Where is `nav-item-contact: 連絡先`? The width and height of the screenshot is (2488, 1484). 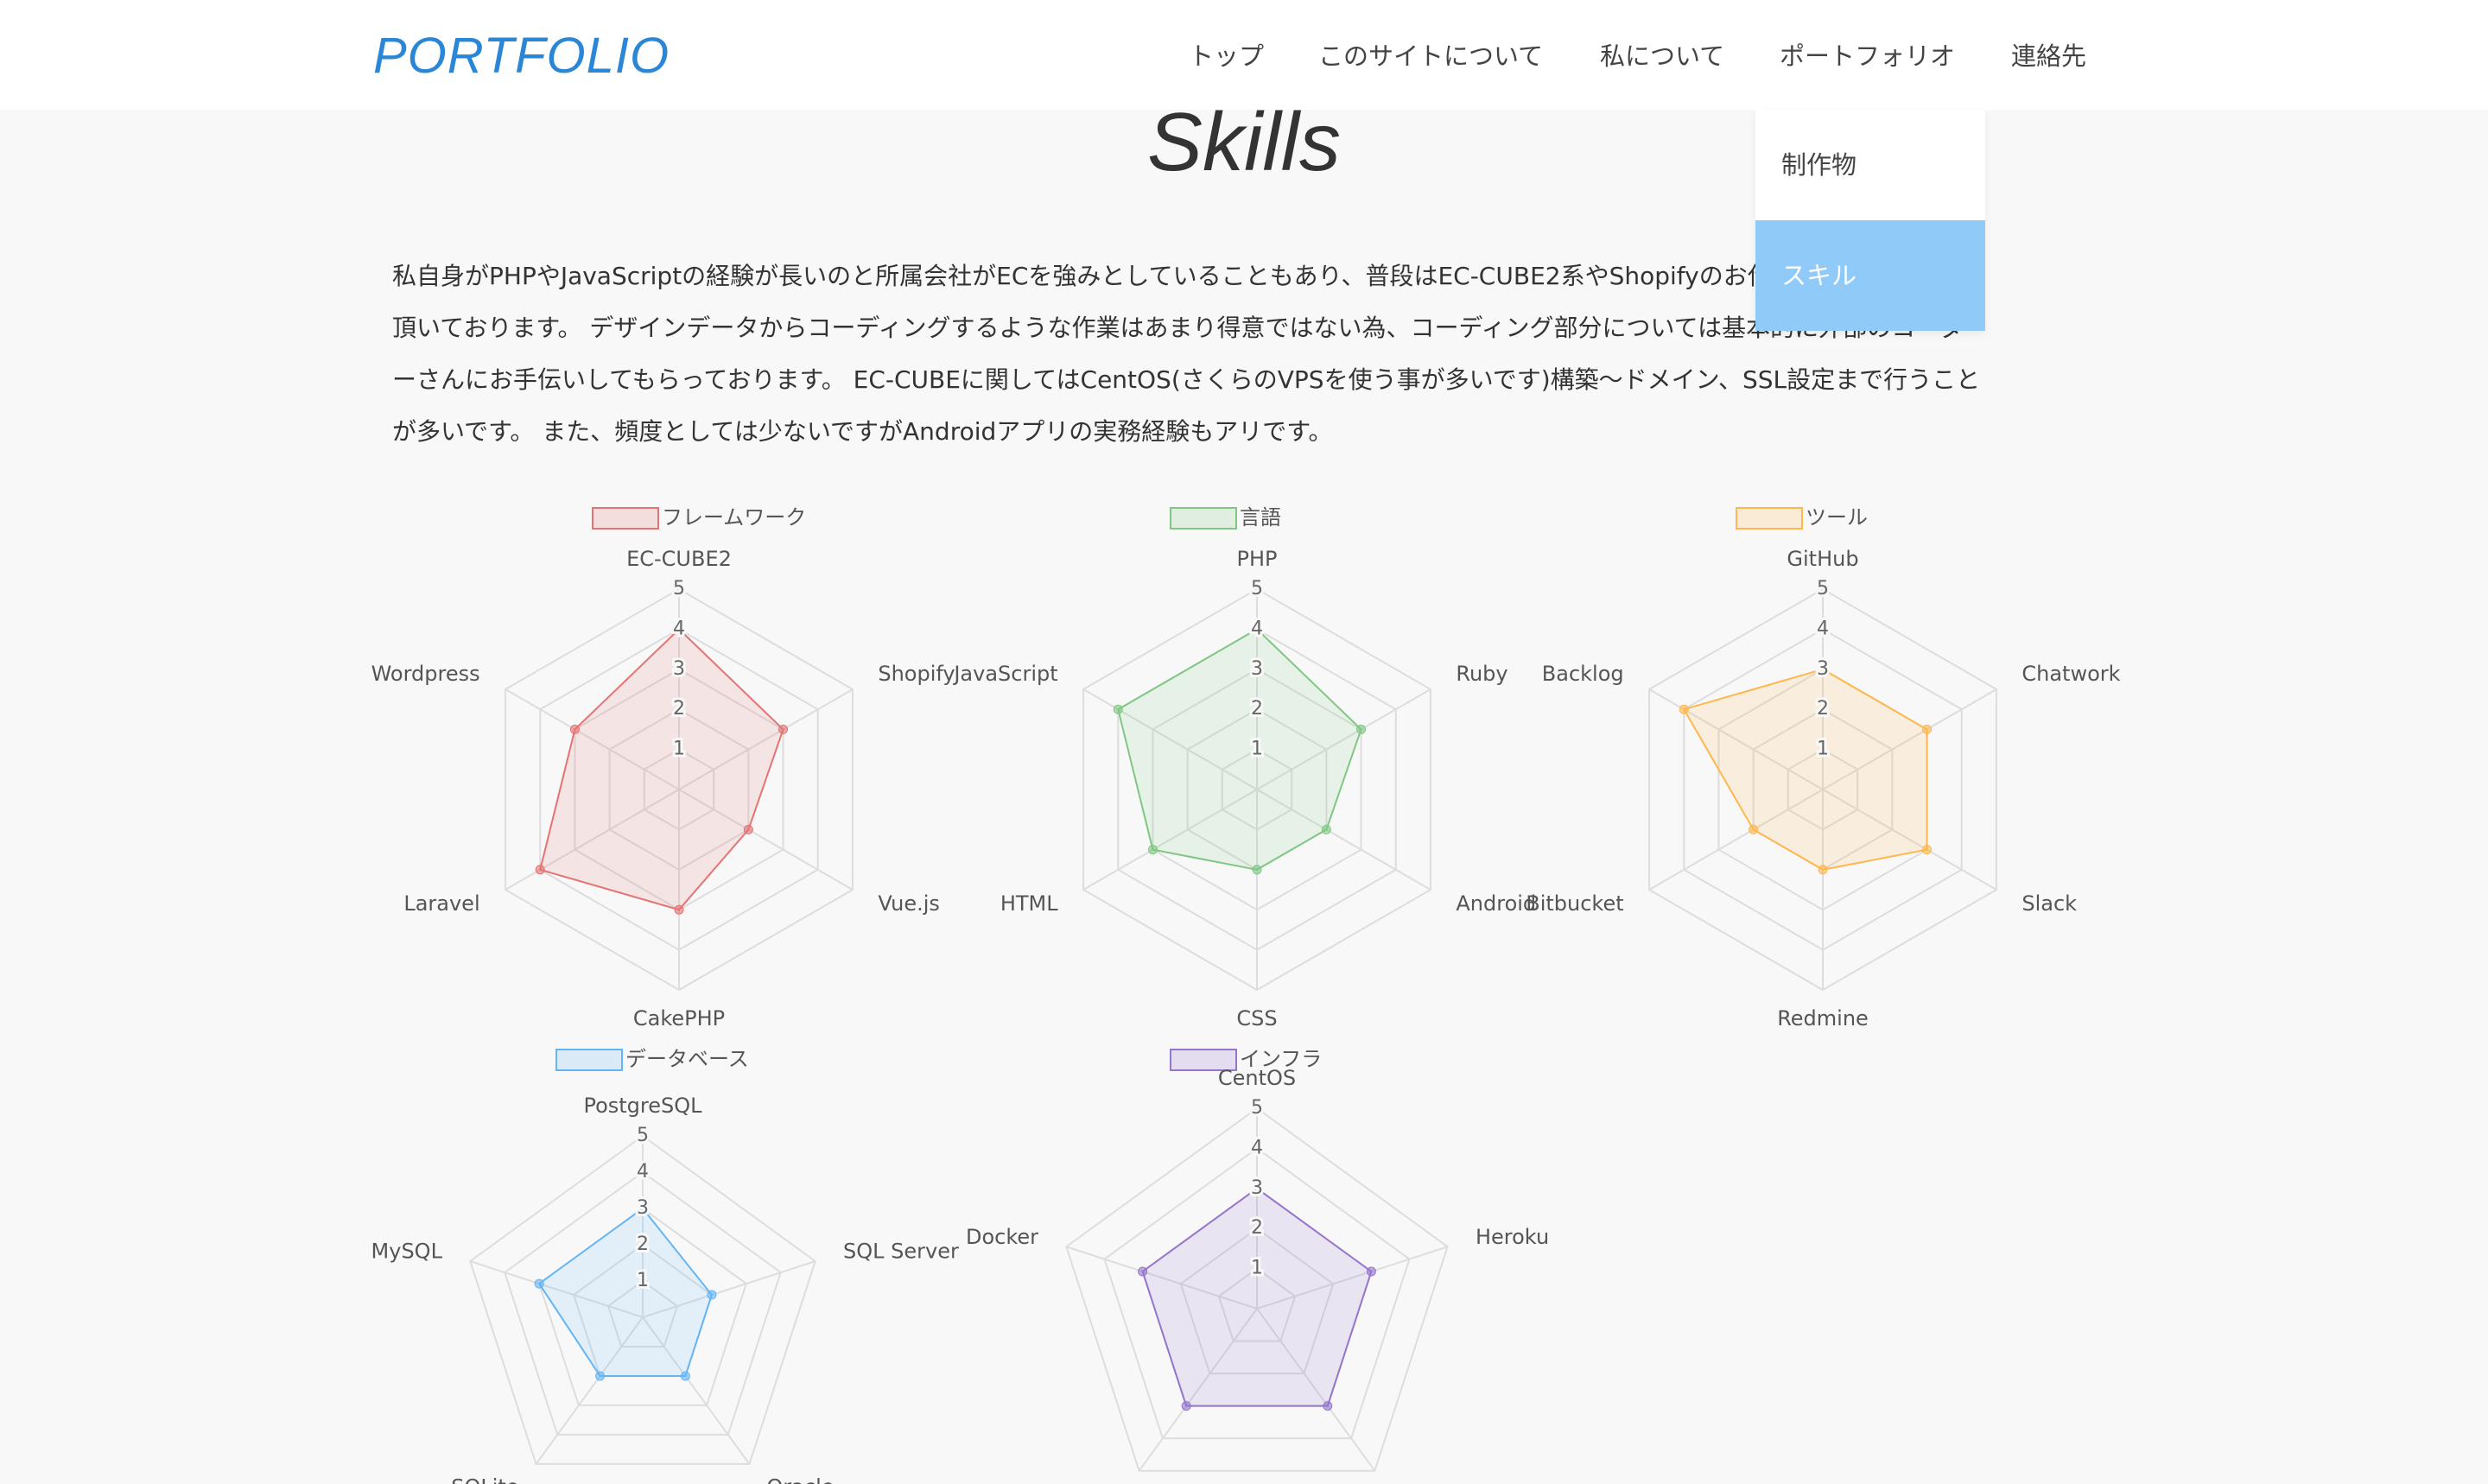 nav-item-contact: 連絡先 is located at coordinates (2048, 56).